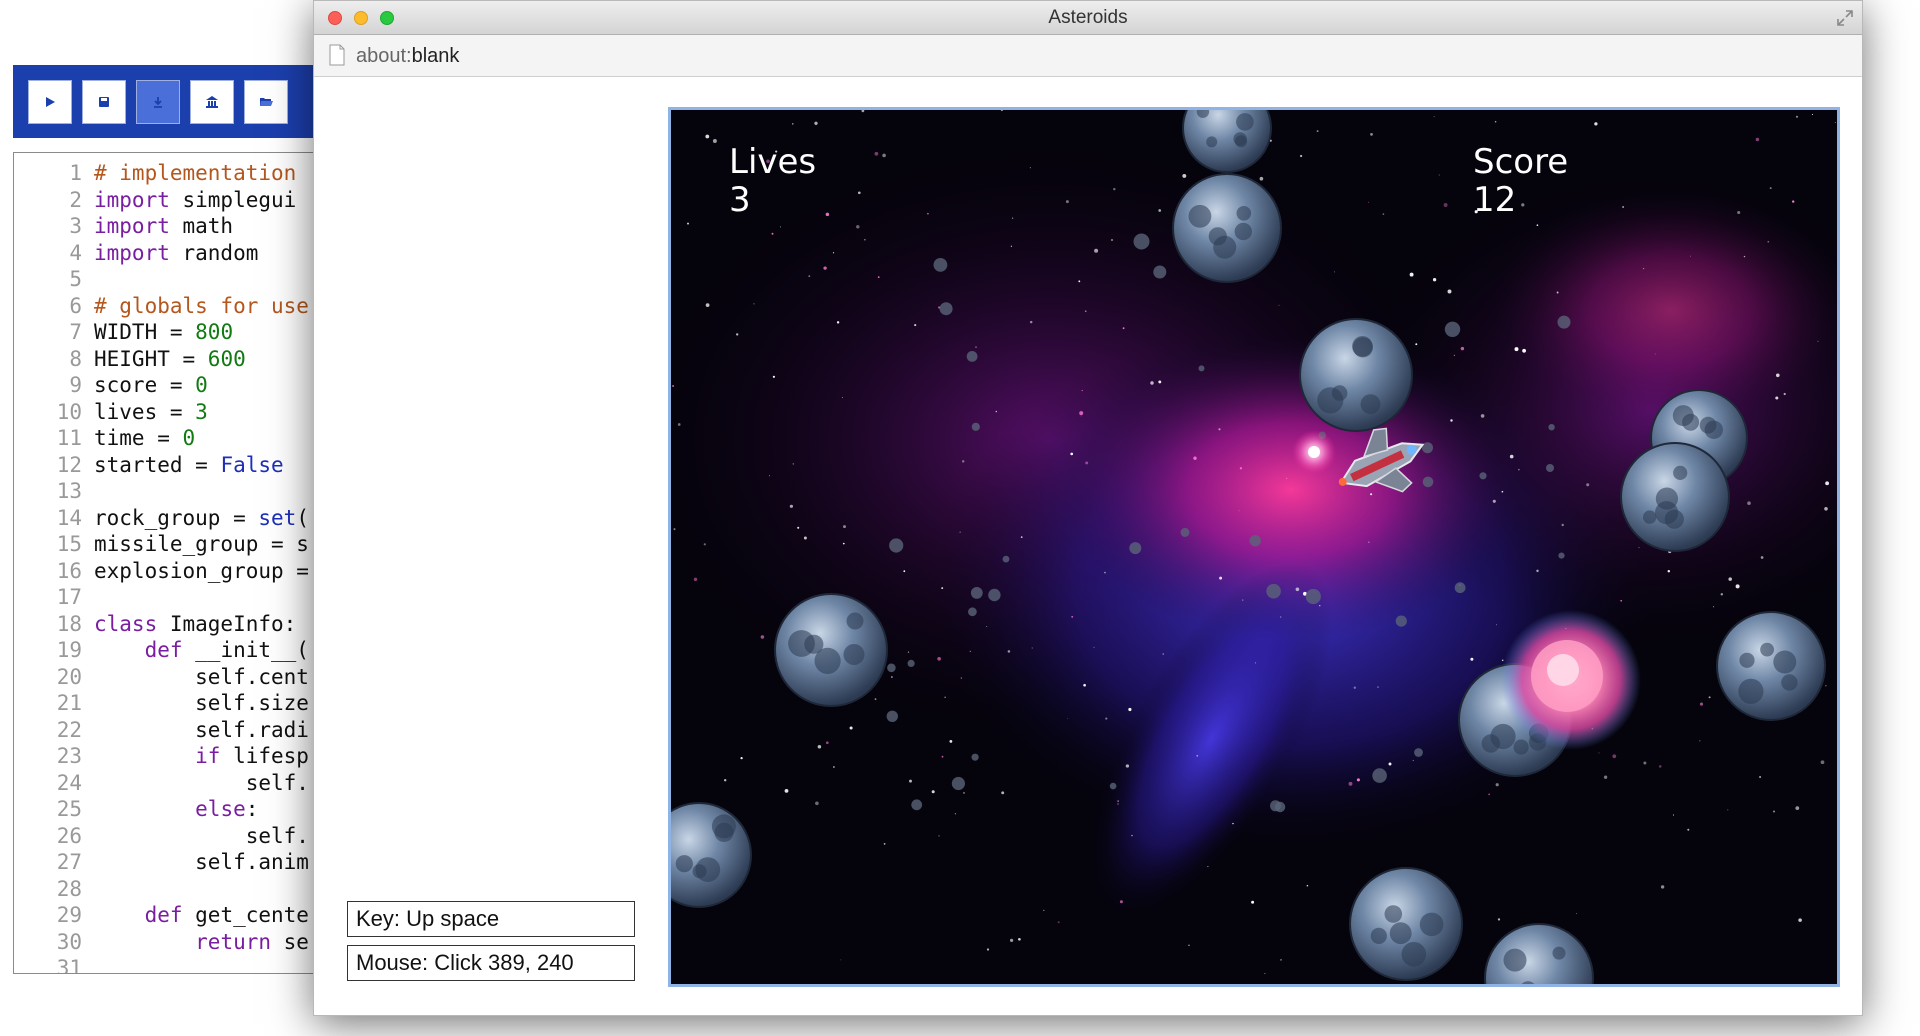 The width and height of the screenshot is (1920, 1036). I want to click on open-button, so click(266, 102).